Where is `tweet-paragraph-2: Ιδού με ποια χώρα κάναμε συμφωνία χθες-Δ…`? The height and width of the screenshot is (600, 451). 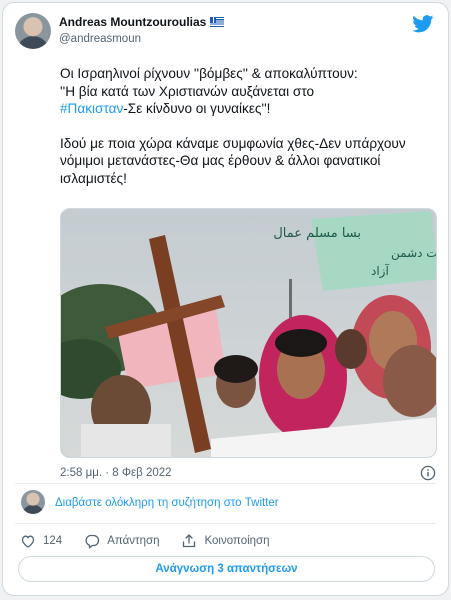 tweet-paragraph-2: Ιδού με ποια χώρα κάναμε συμφωνία χθες-Δ… is located at coordinates (233, 160).